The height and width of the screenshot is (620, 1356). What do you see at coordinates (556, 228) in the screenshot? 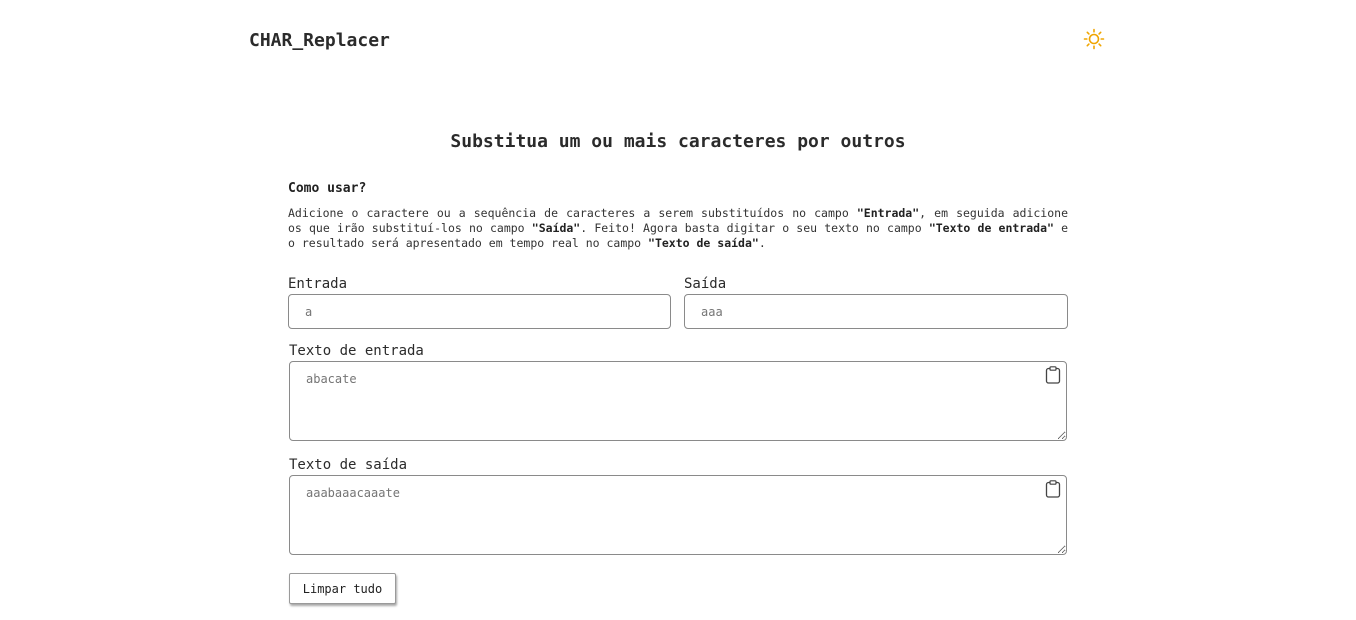
I see `howto-keyword-saida: "Saída"` at bounding box center [556, 228].